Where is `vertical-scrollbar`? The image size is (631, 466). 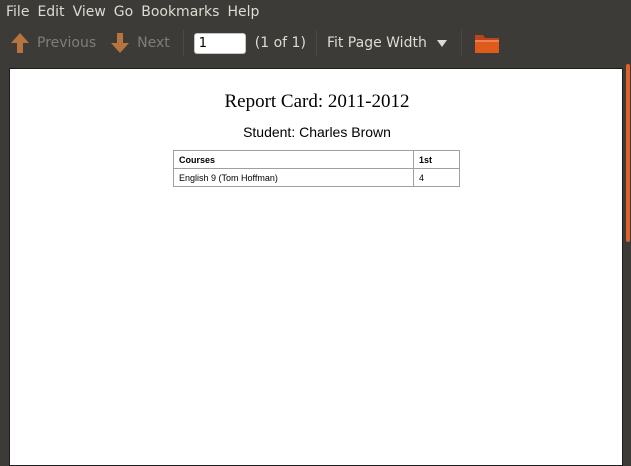
vertical-scrollbar is located at coordinates (628, 264).